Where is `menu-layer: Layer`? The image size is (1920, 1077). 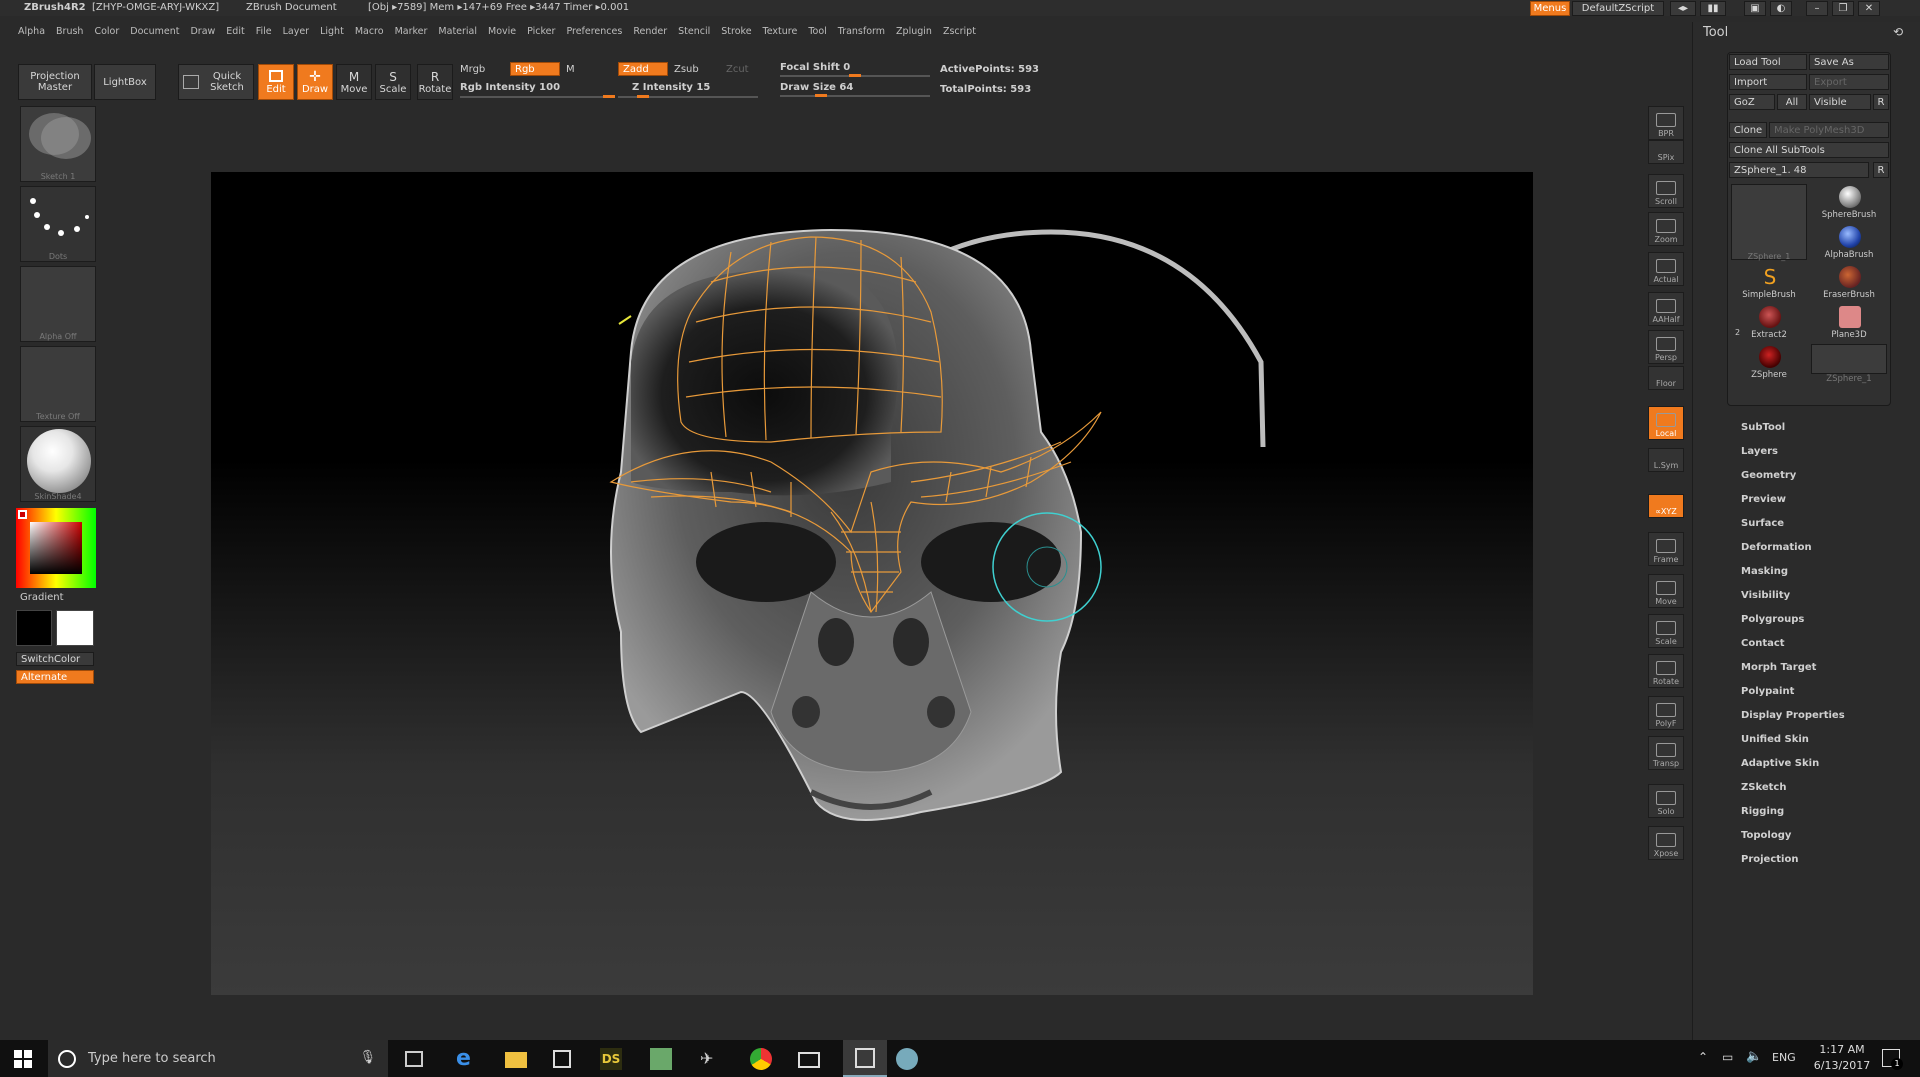
menu-layer: Layer is located at coordinates (296, 31).